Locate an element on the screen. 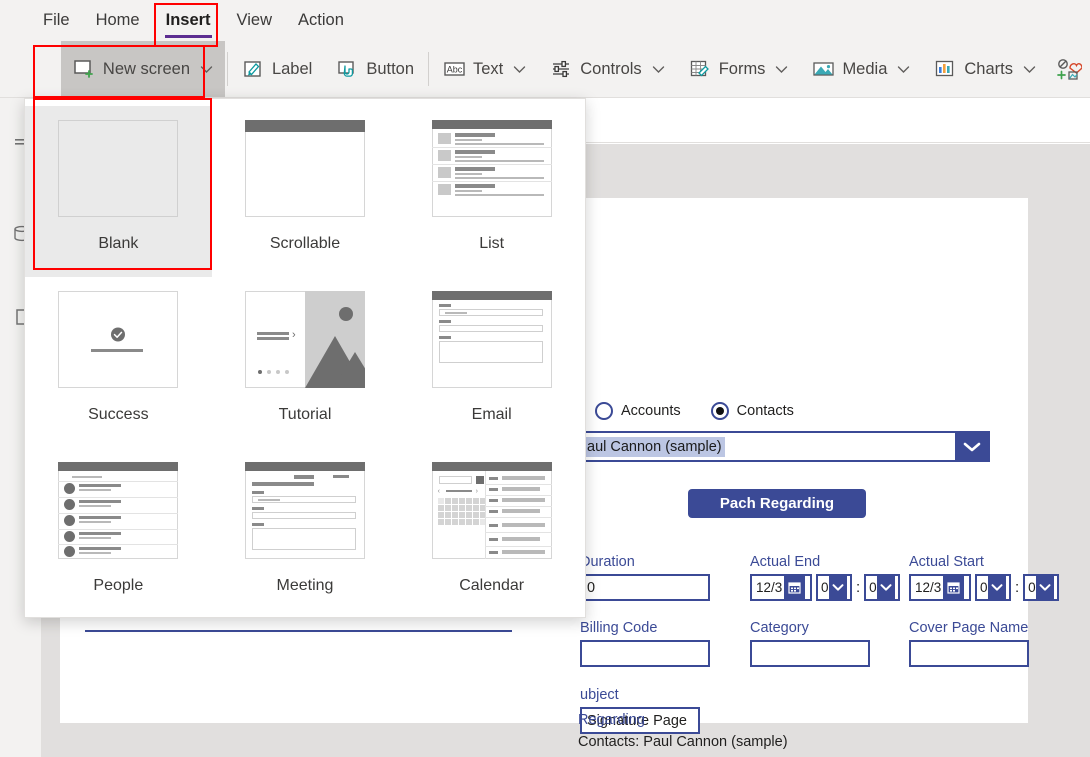 The height and width of the screenshot is (757, 1090). radio-contacts is located at coordinates (719, 411).